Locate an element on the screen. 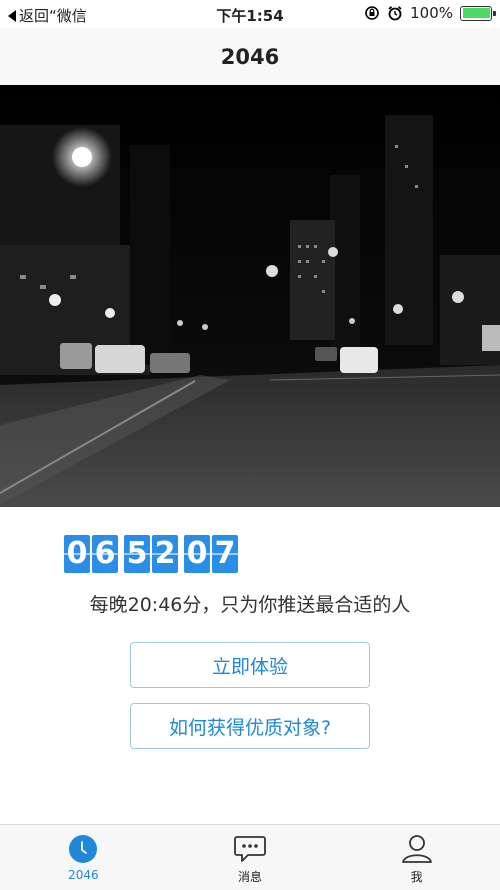  tab-label: 我 is located at coordinates (416, 877).